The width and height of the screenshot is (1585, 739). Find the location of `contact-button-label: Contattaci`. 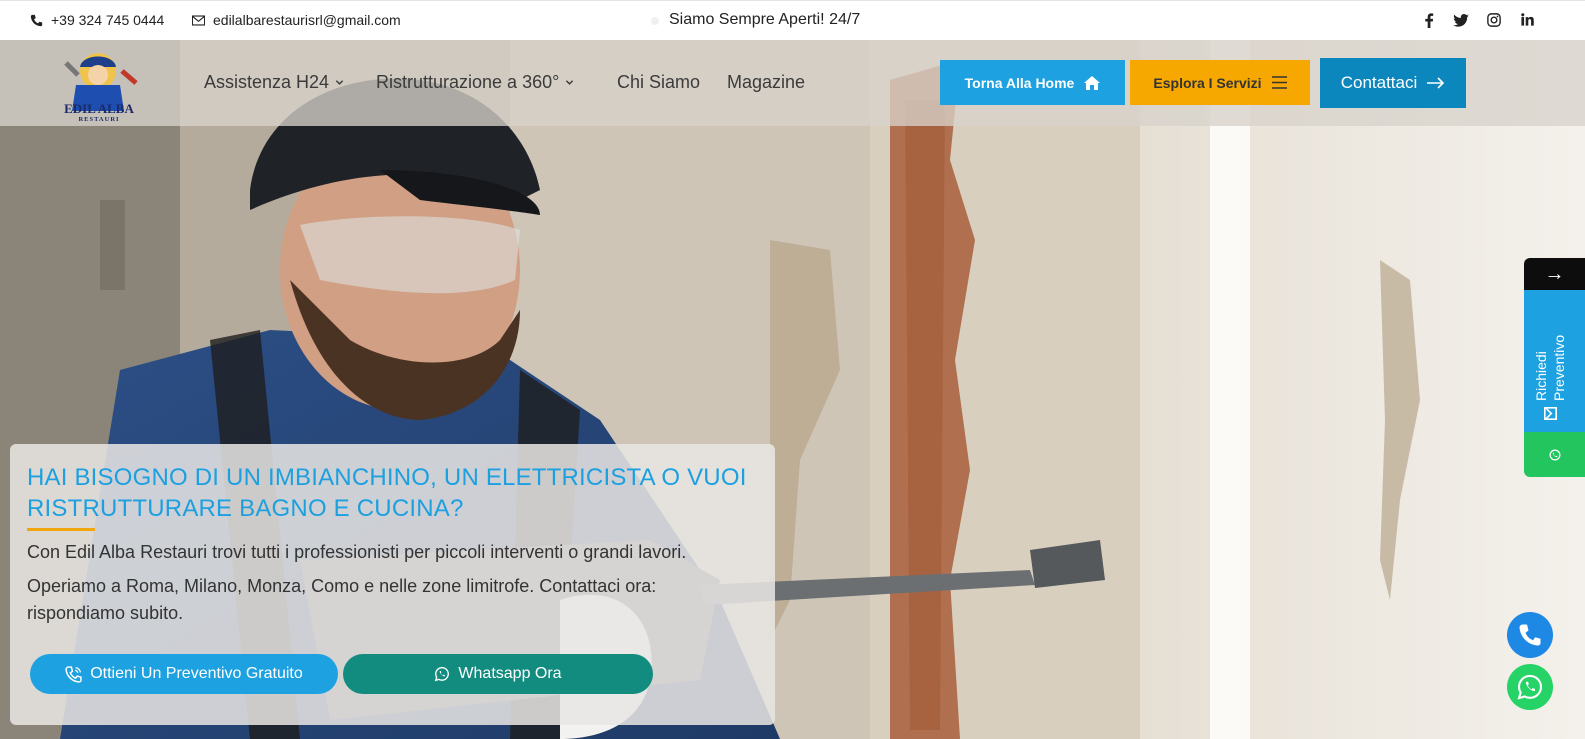

contact-button-label: Contattaci is located at coordinates (1379, 82).